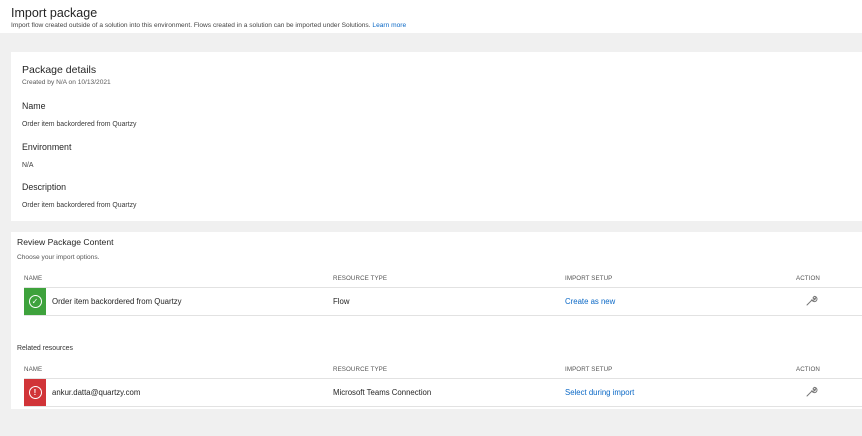 The image size is (862, 436). Describe the element at coordinates (66, 82) in the screenshot. I see `created-by-text: Created by N/A on 10/13/2021` at that location.